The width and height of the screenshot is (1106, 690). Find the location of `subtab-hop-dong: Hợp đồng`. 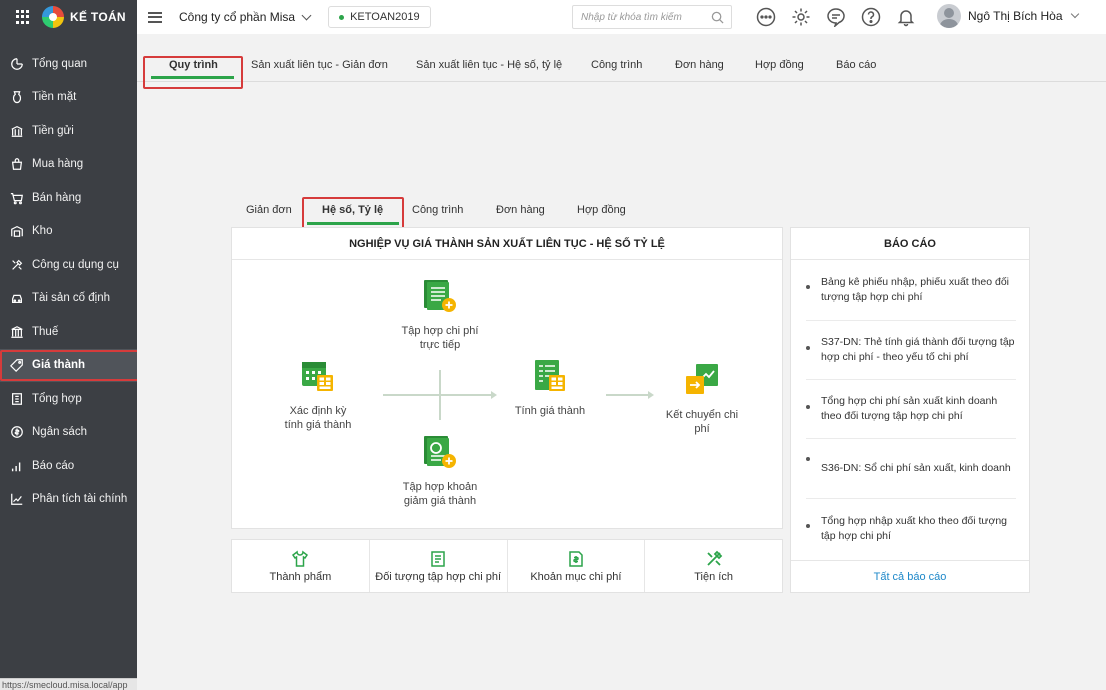

subtab-hop-dong: Hợp đồng is located at coordinates (601, 210).